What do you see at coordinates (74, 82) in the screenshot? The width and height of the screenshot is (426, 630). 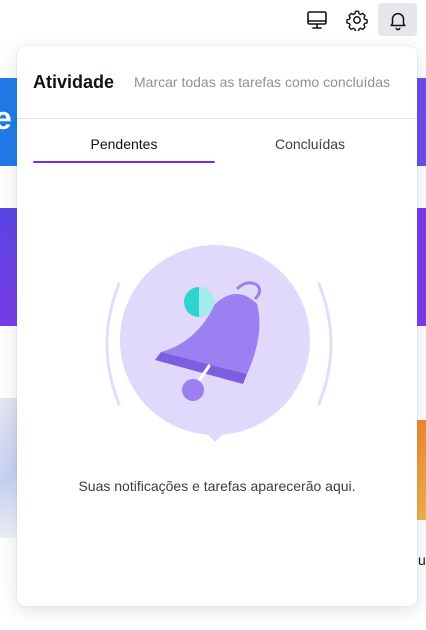 I see `panel-title: Atividade` at bounding box center [74, 82].